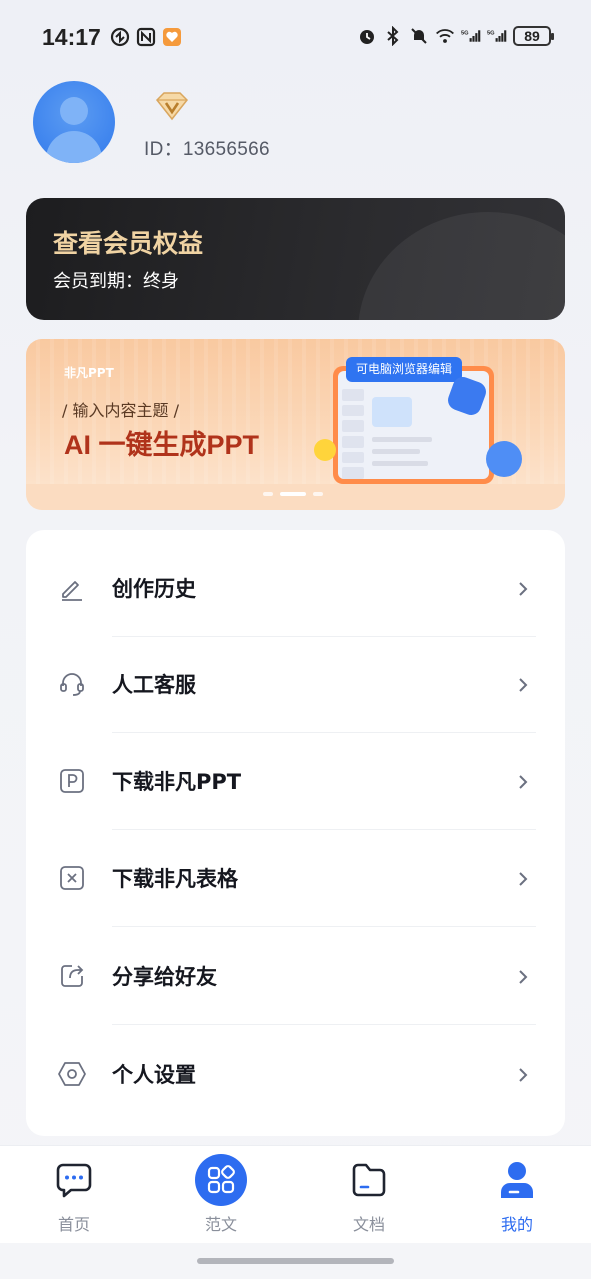 The height and width of the screenshot is (1279, 591). Describe the element at coordinates (72, 976) in the screenshot. I see `share-icon` at that location.